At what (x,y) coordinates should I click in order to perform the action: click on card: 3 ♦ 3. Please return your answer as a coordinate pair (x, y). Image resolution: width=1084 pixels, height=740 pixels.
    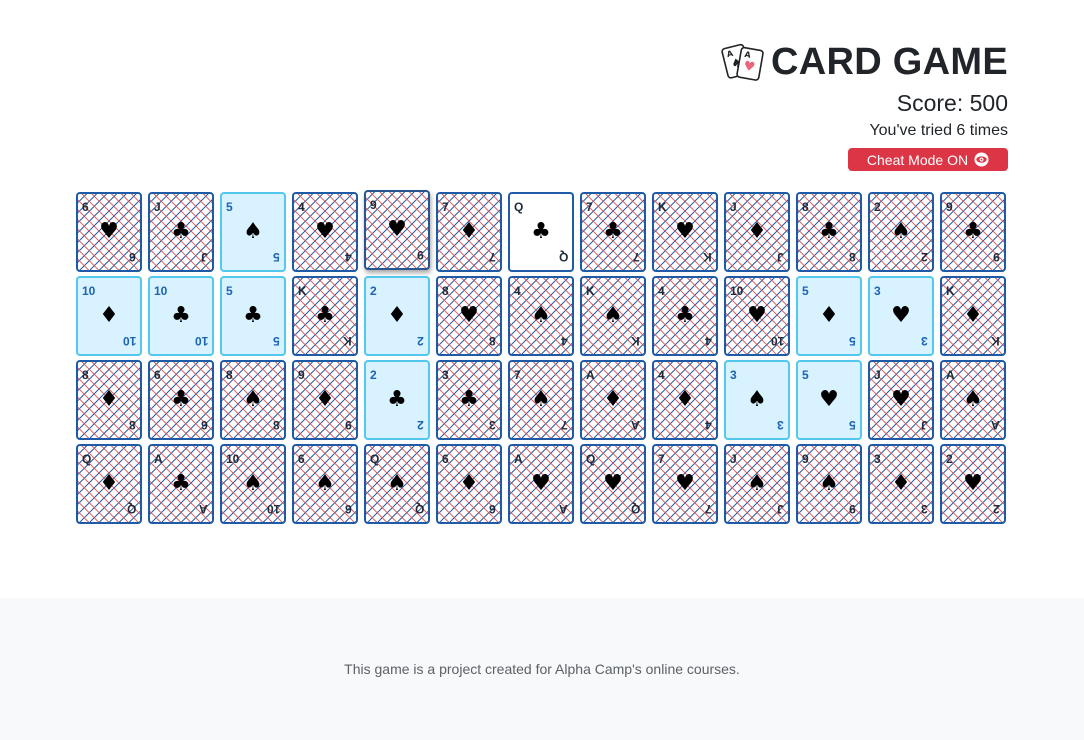
    Looking at the image, I should click on (901, 484).